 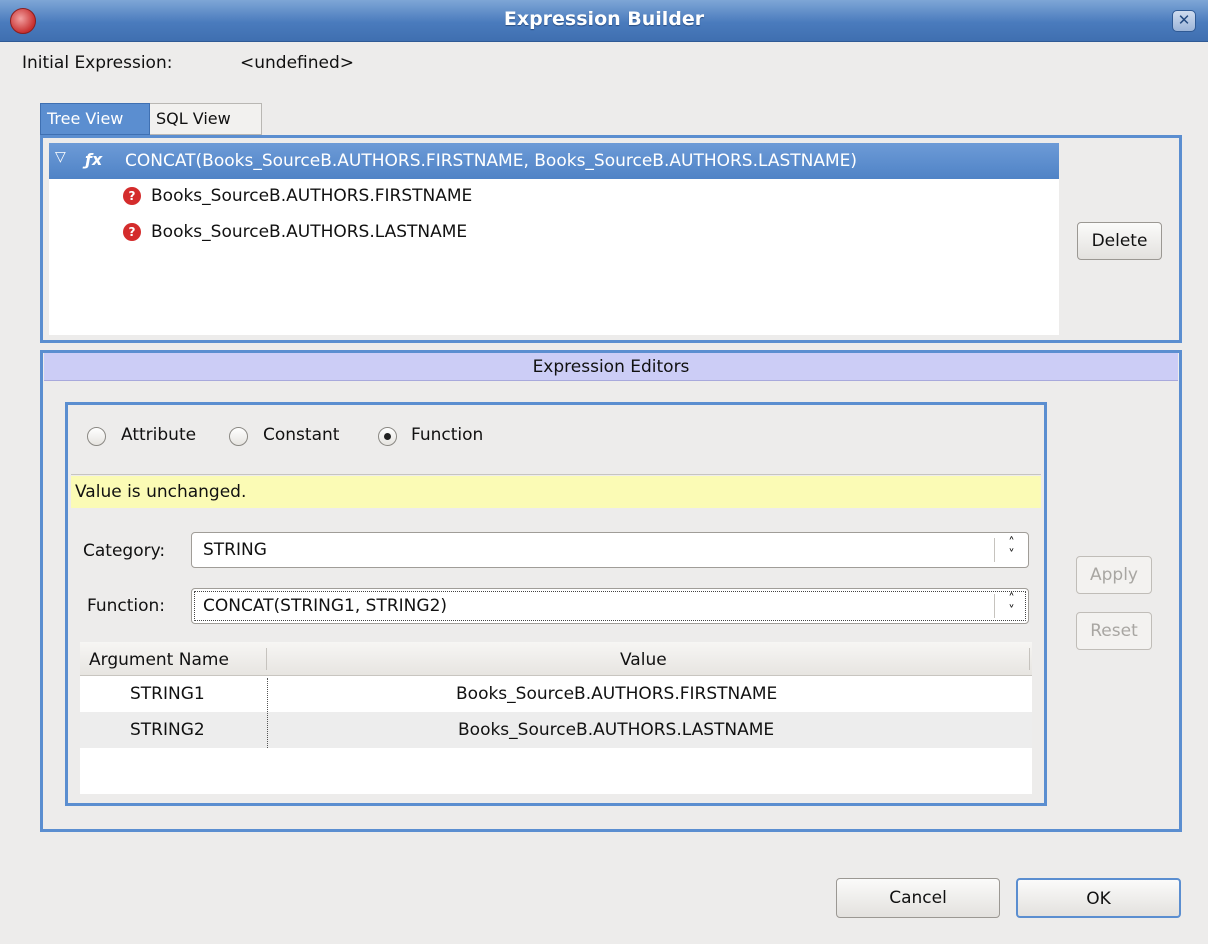 What do you see at coordinates (610, 550) in the screenshot?
I see `category-select: STRING ˄ ˅` at bounding box center [610, 550].